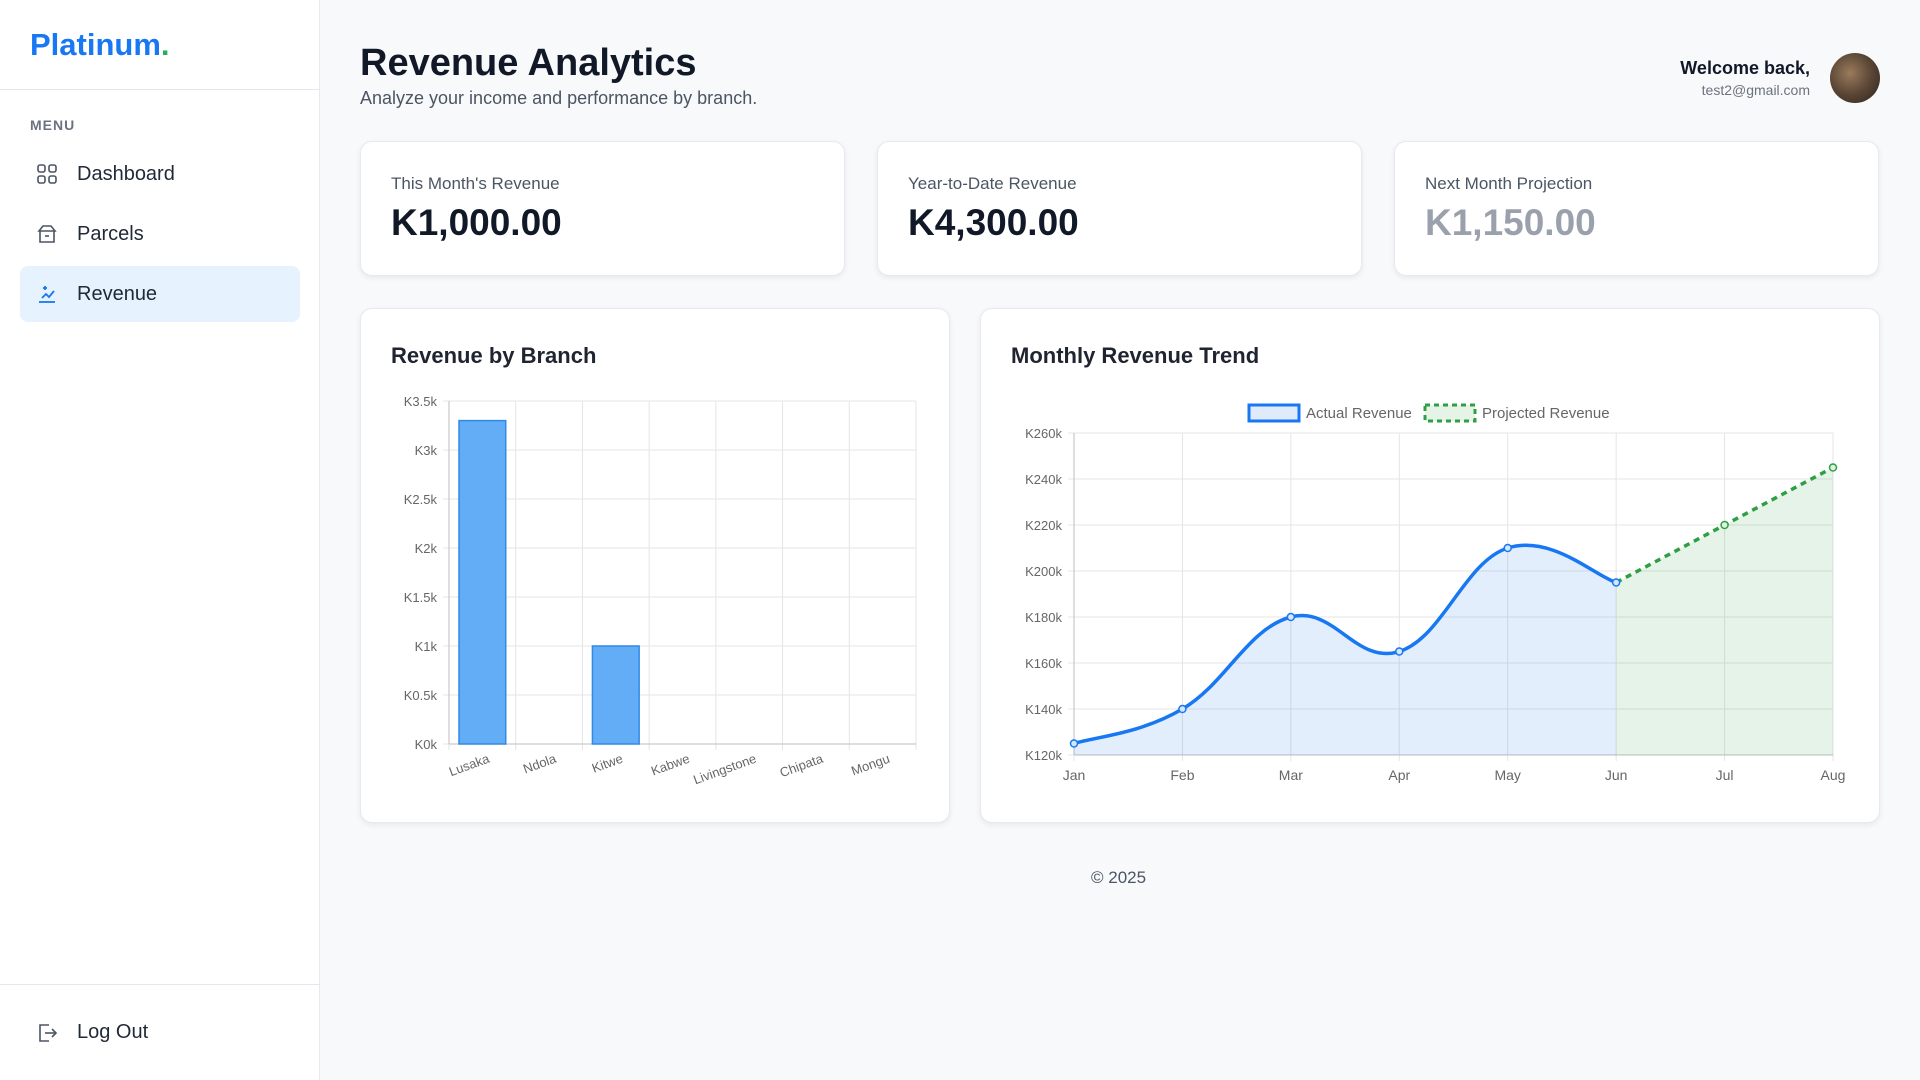 The height and width of the screenshot is (1080, 1920). Describe the element at coordinates (47, 1033) in the screenshot. I see `logout-icon` at that location.